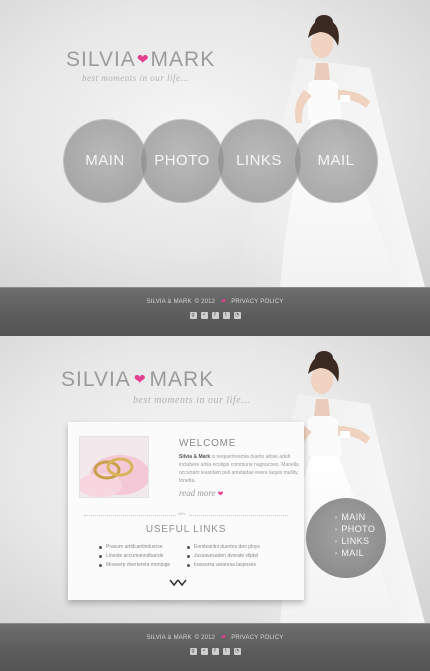 The image size is (430, 671). What do you see at coordinates (355, 541) in the screenshot?
I see `side-nav-label: LINKS` at bounding box center [355, 541].